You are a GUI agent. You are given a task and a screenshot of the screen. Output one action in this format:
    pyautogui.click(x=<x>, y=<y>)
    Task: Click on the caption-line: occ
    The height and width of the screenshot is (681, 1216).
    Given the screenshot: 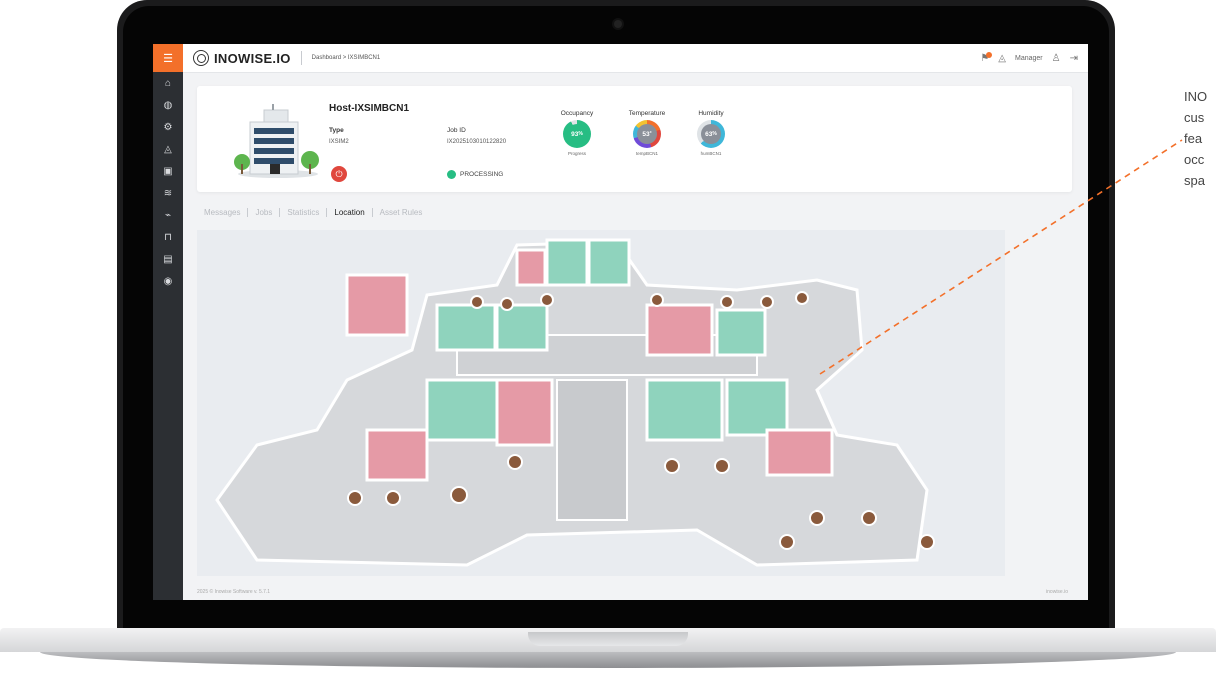 What is the action you would take?
    pyautogui.click(x=1194, y=159)
    